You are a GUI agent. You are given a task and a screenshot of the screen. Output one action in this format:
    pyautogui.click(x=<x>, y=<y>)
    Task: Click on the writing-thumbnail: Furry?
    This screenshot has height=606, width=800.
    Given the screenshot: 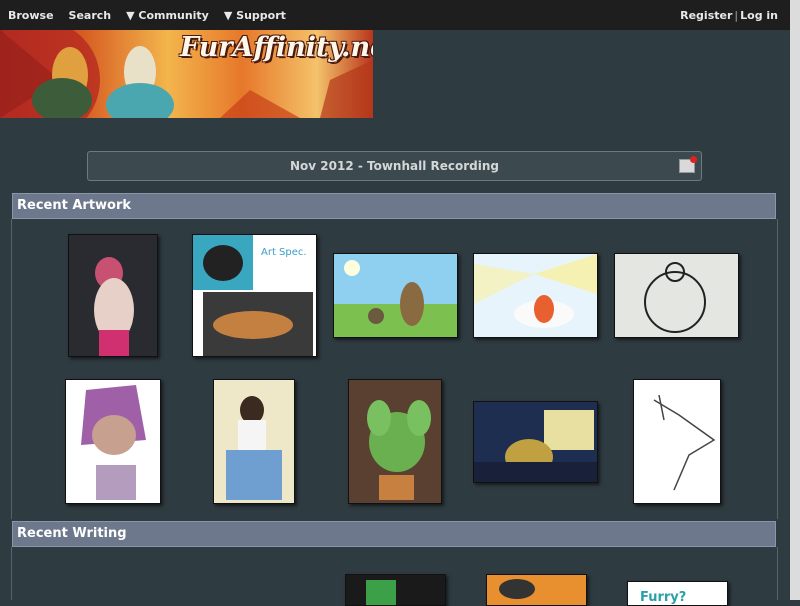 What is the action you would take?
    pyautogui.click(x=677, y=593)
    